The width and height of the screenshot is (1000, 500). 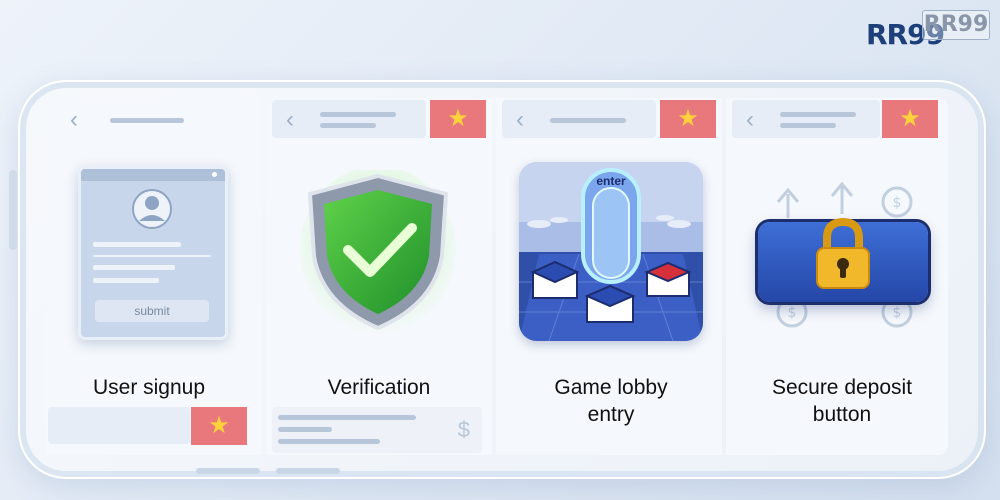 I want to click on placeholder-bar, so click(x=119, y=425).